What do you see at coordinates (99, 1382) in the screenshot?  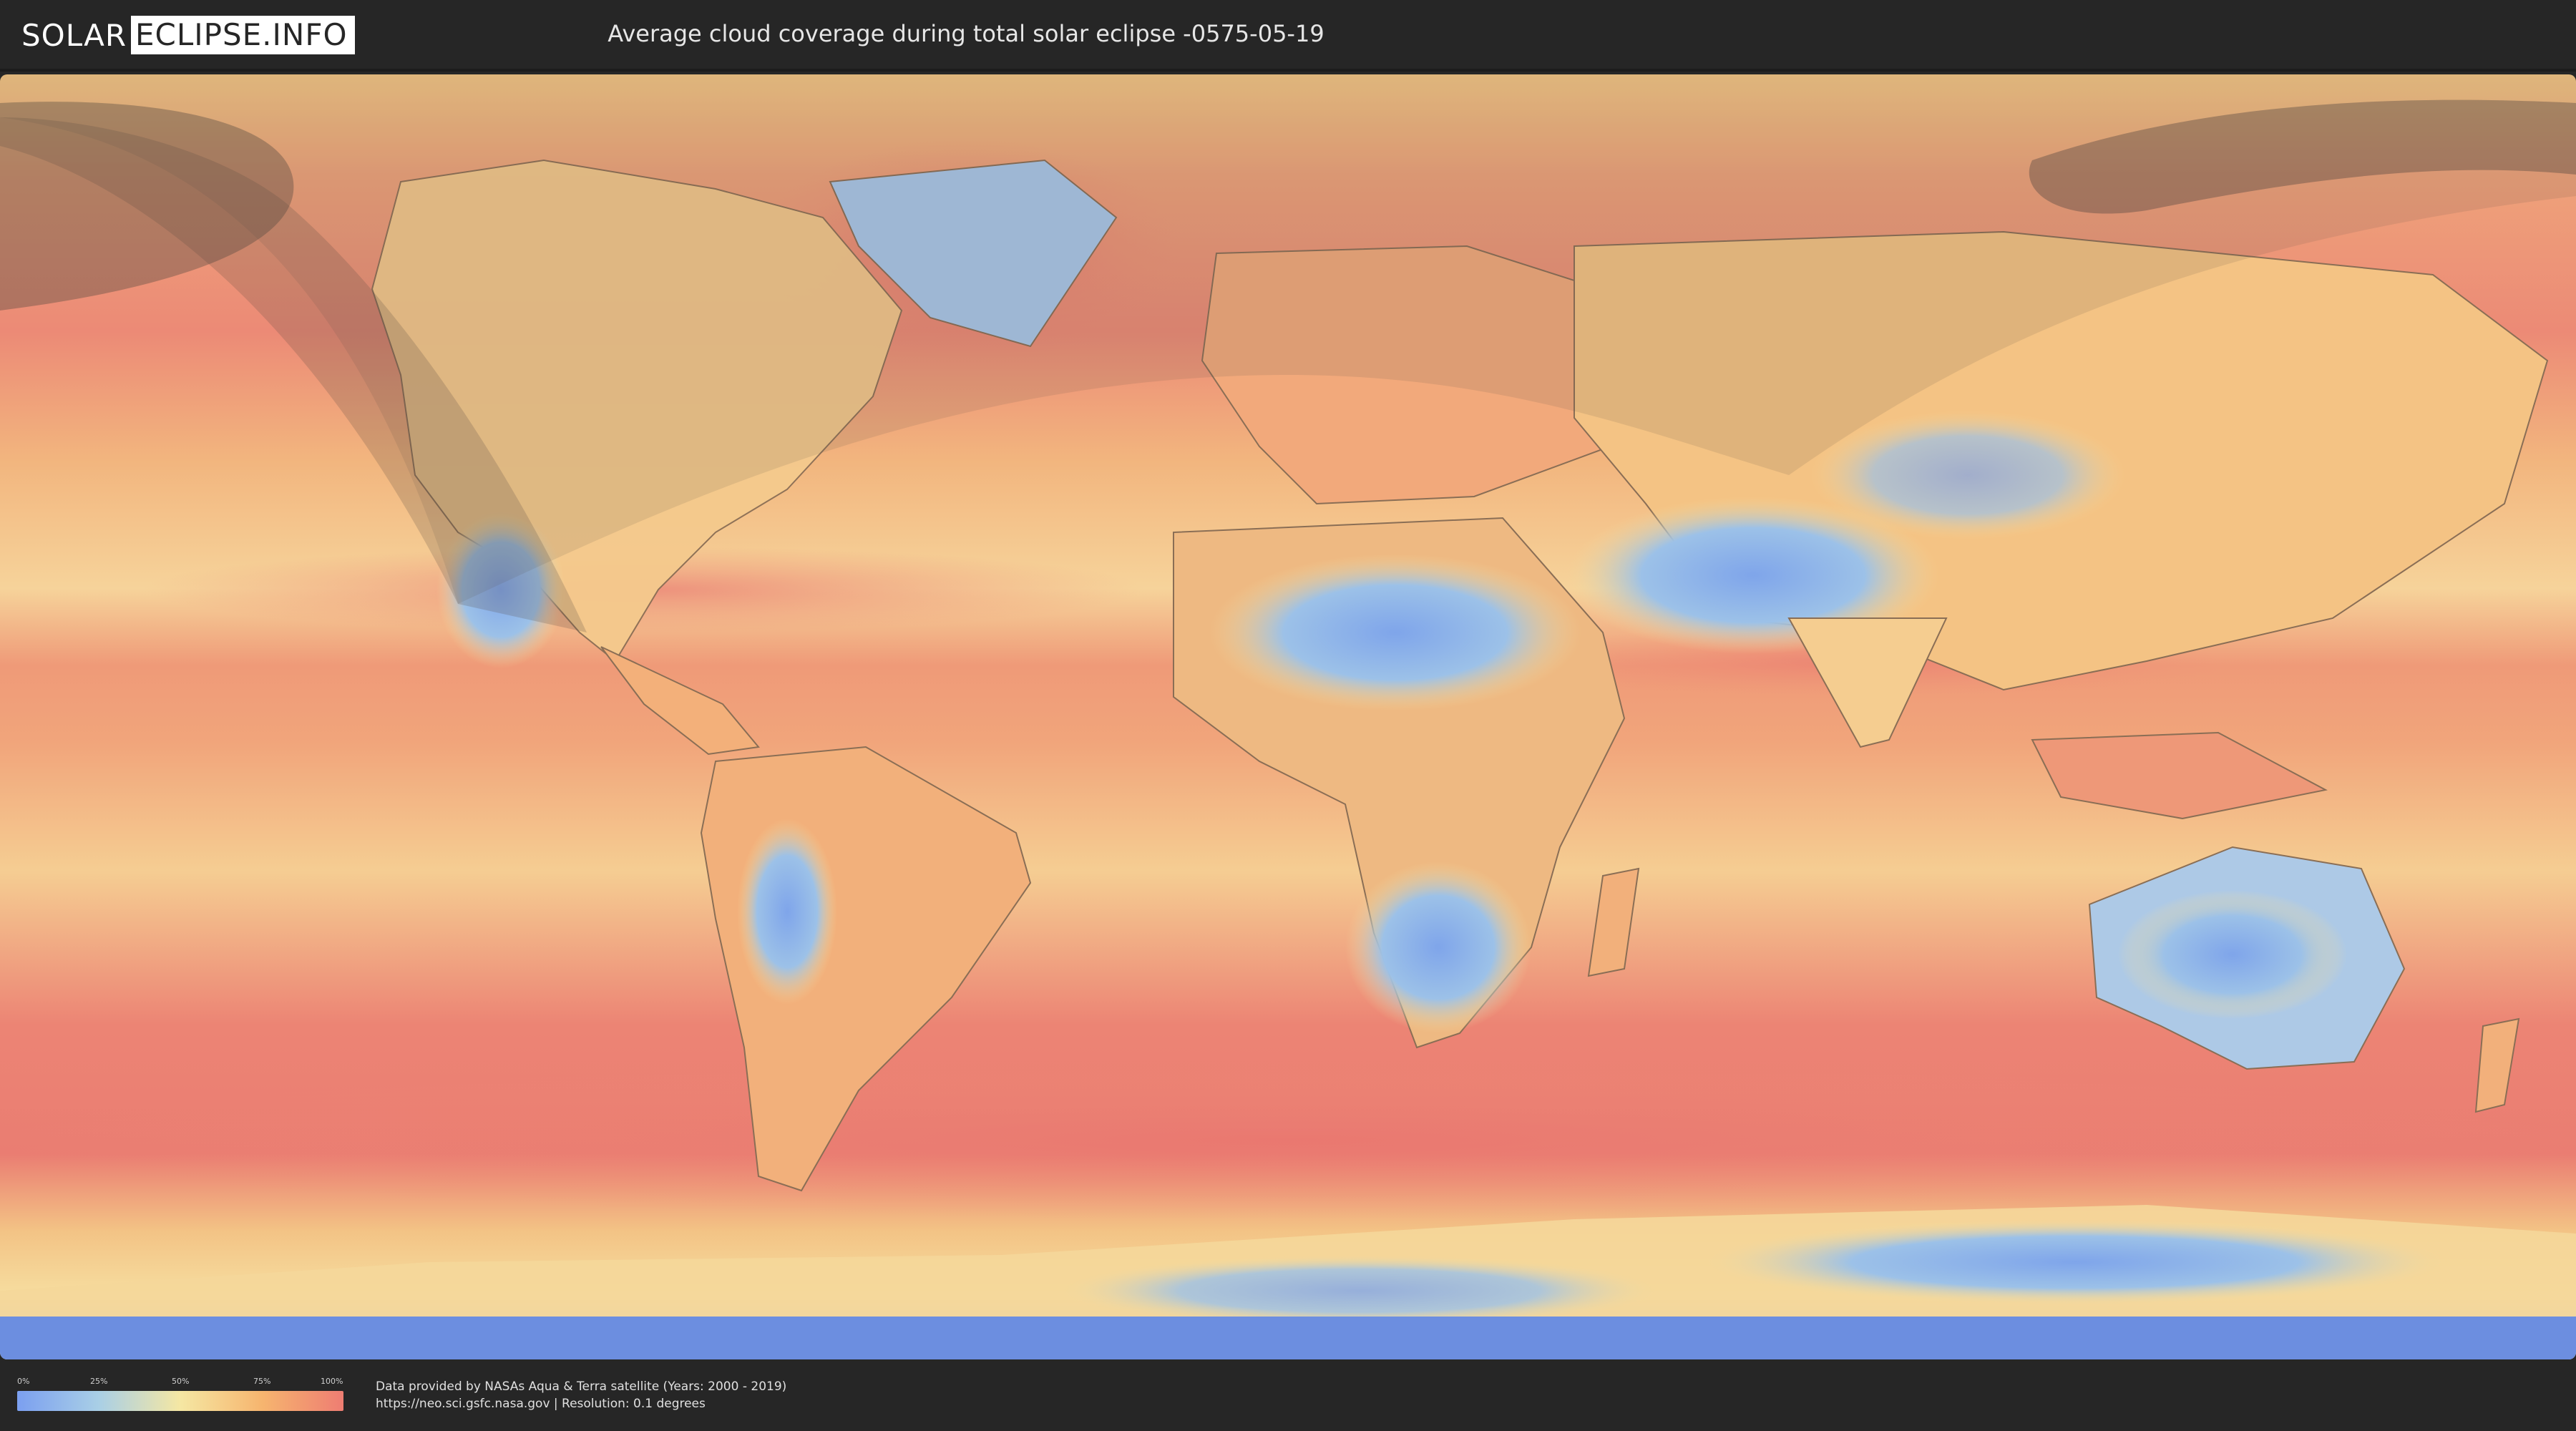 I see `legend-tick-25: 25%` at bounding box center [99, 1382].